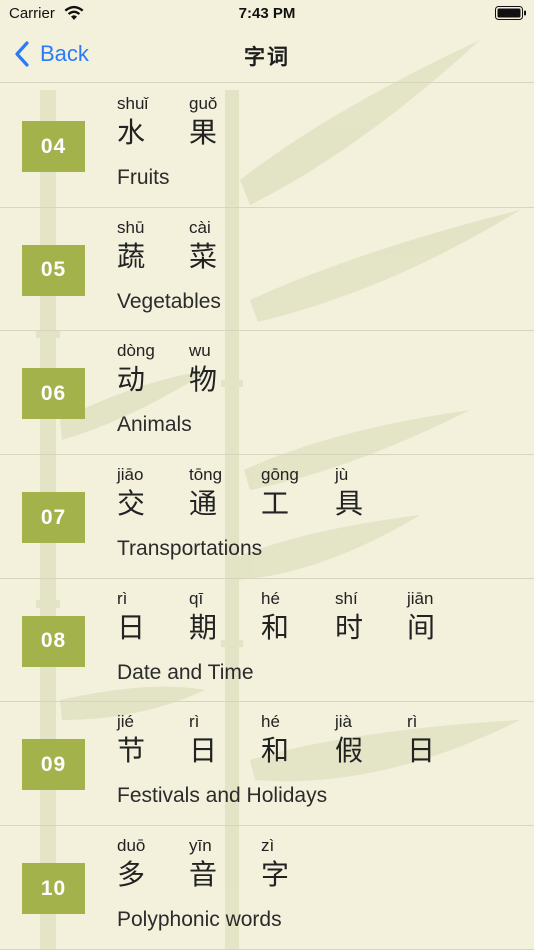 This screenshot has width=534, height=950. I want to click on character-item: zì 字, so click(281, 864).